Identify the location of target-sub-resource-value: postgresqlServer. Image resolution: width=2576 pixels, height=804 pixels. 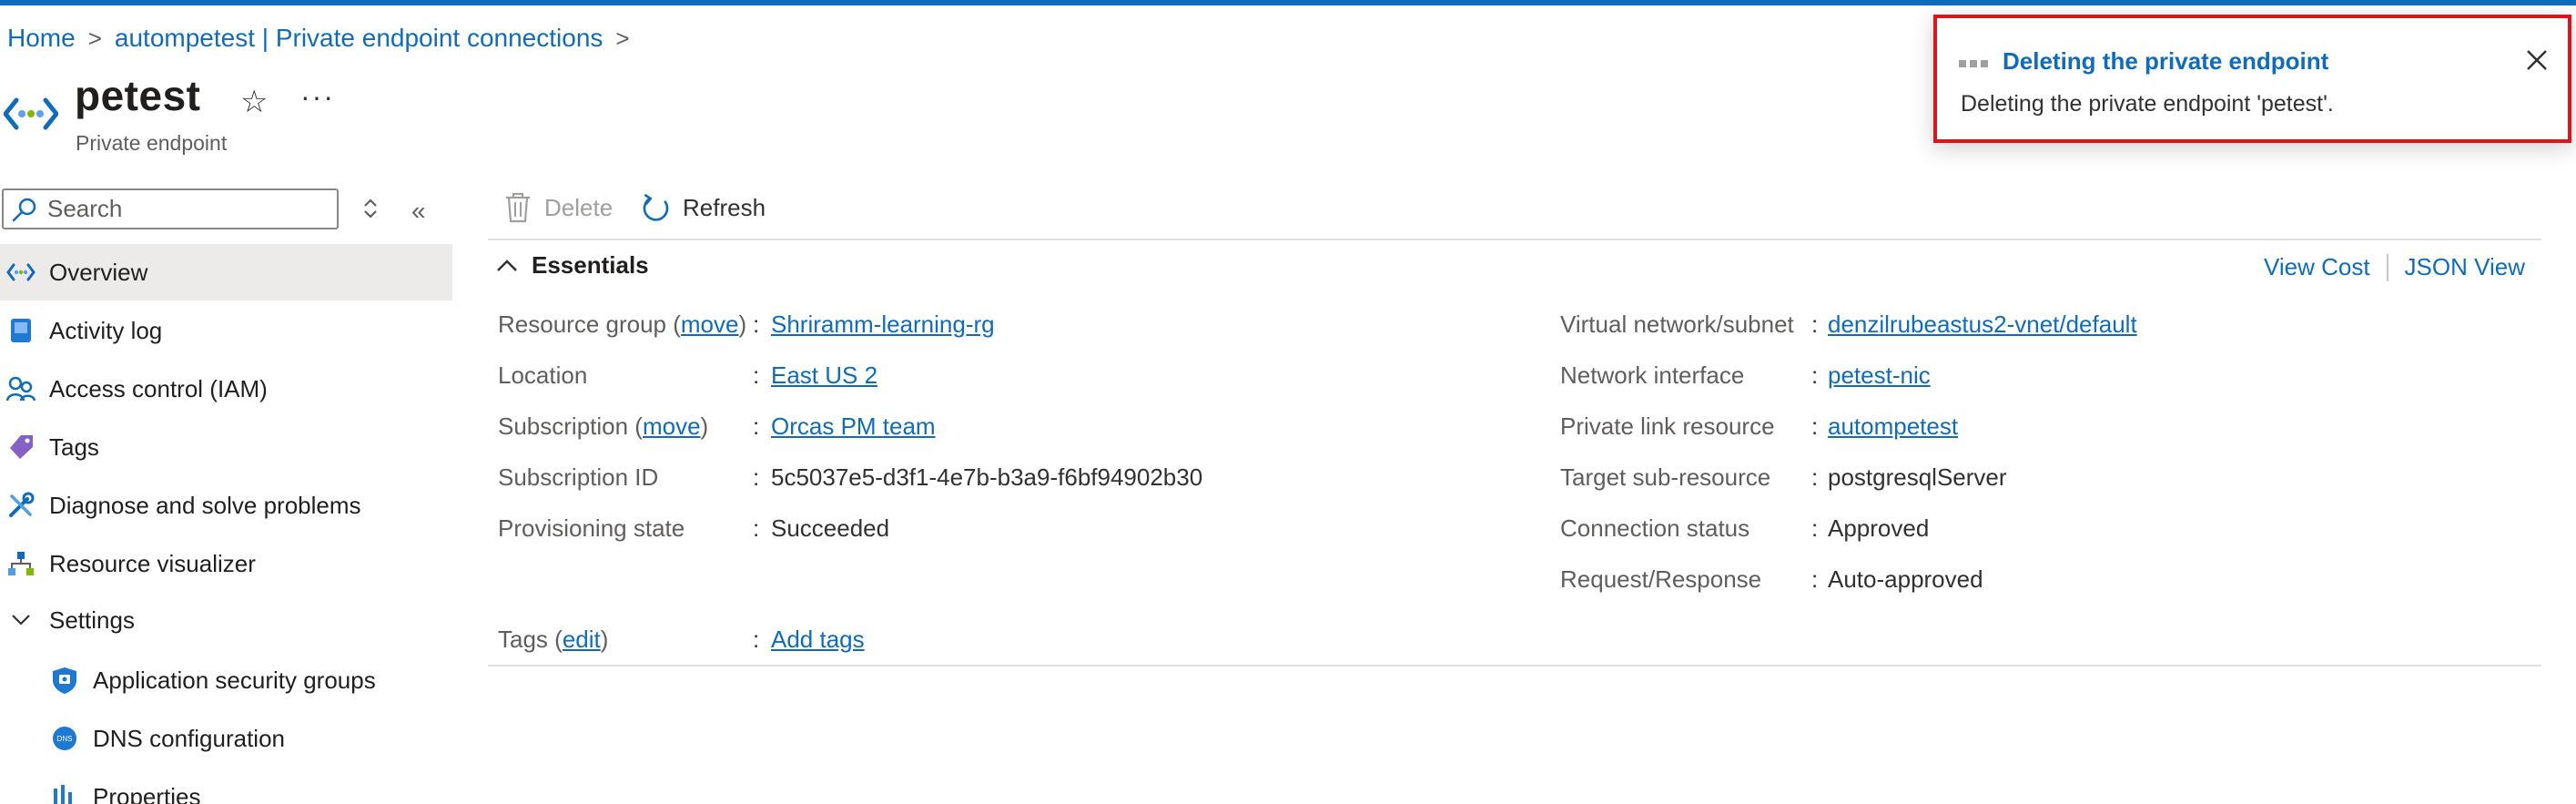
(1917, 477).